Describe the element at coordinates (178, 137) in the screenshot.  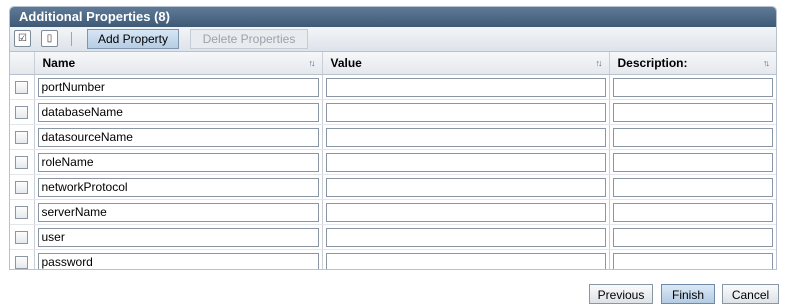
I see `property-name-field: datasourceName` at that location.